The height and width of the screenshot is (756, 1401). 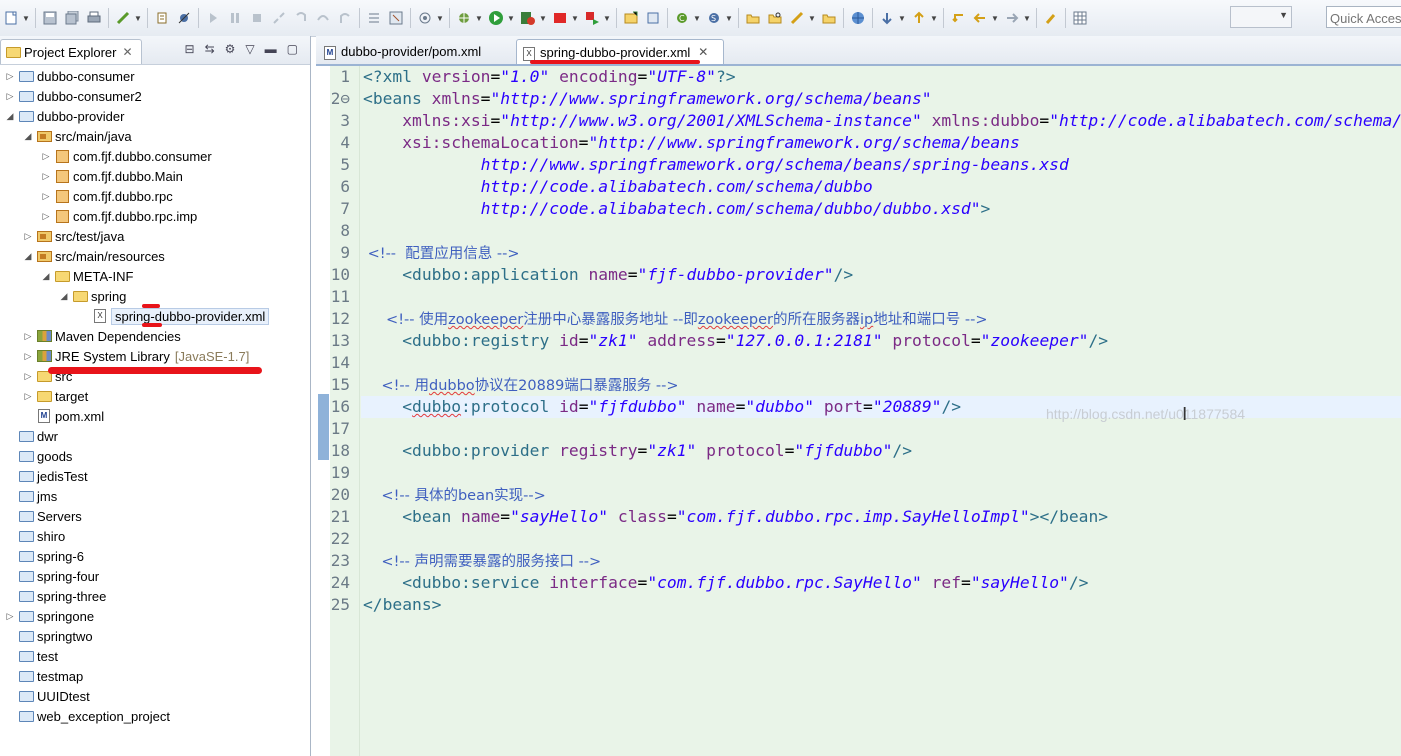 I want to click on back-dropdown-icon: ▼, so click(x=995, y=18).